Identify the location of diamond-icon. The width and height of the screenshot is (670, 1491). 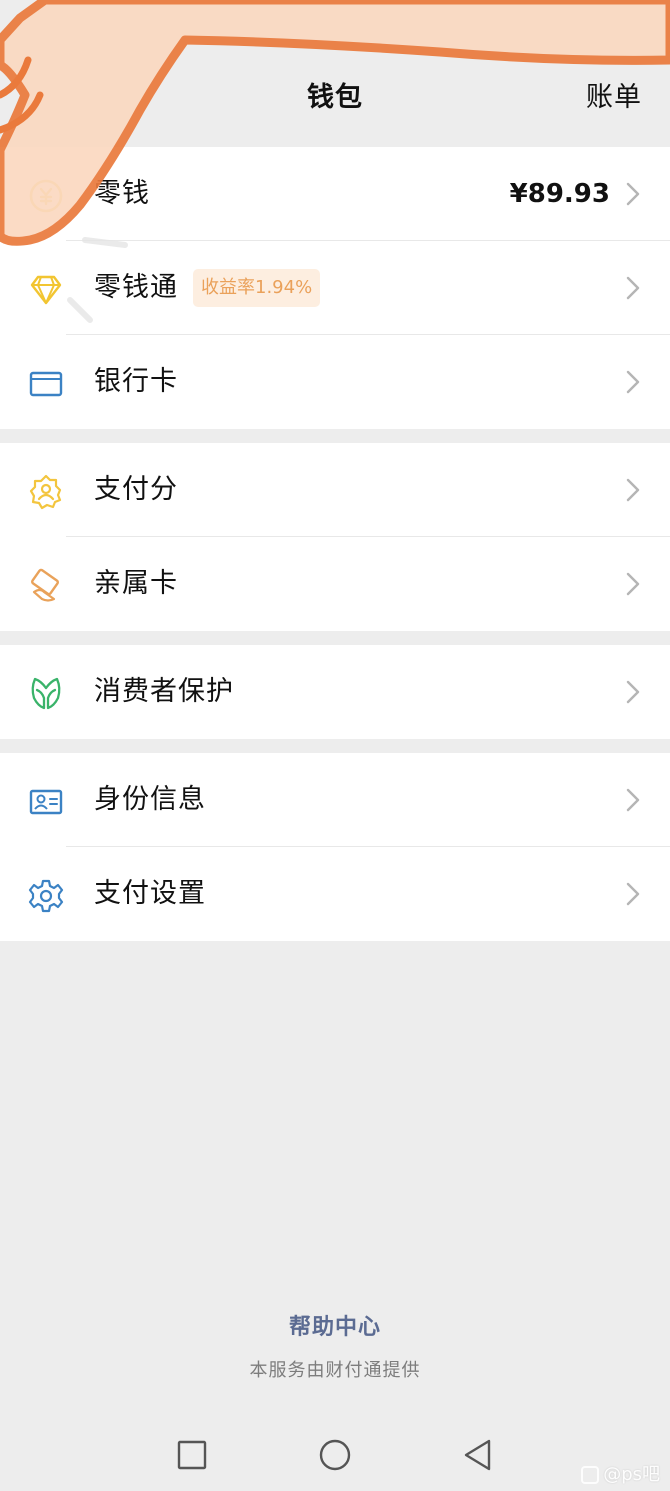
(46, 290).